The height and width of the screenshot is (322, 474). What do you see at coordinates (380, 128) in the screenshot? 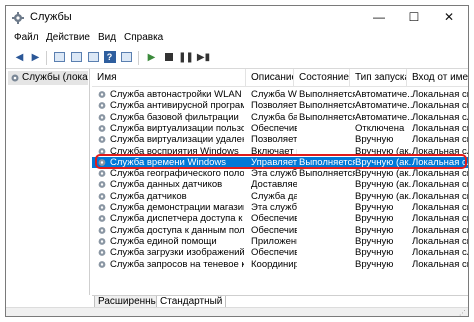
I see `service-startup-type: Отключена` at bounding box center [380, 128].